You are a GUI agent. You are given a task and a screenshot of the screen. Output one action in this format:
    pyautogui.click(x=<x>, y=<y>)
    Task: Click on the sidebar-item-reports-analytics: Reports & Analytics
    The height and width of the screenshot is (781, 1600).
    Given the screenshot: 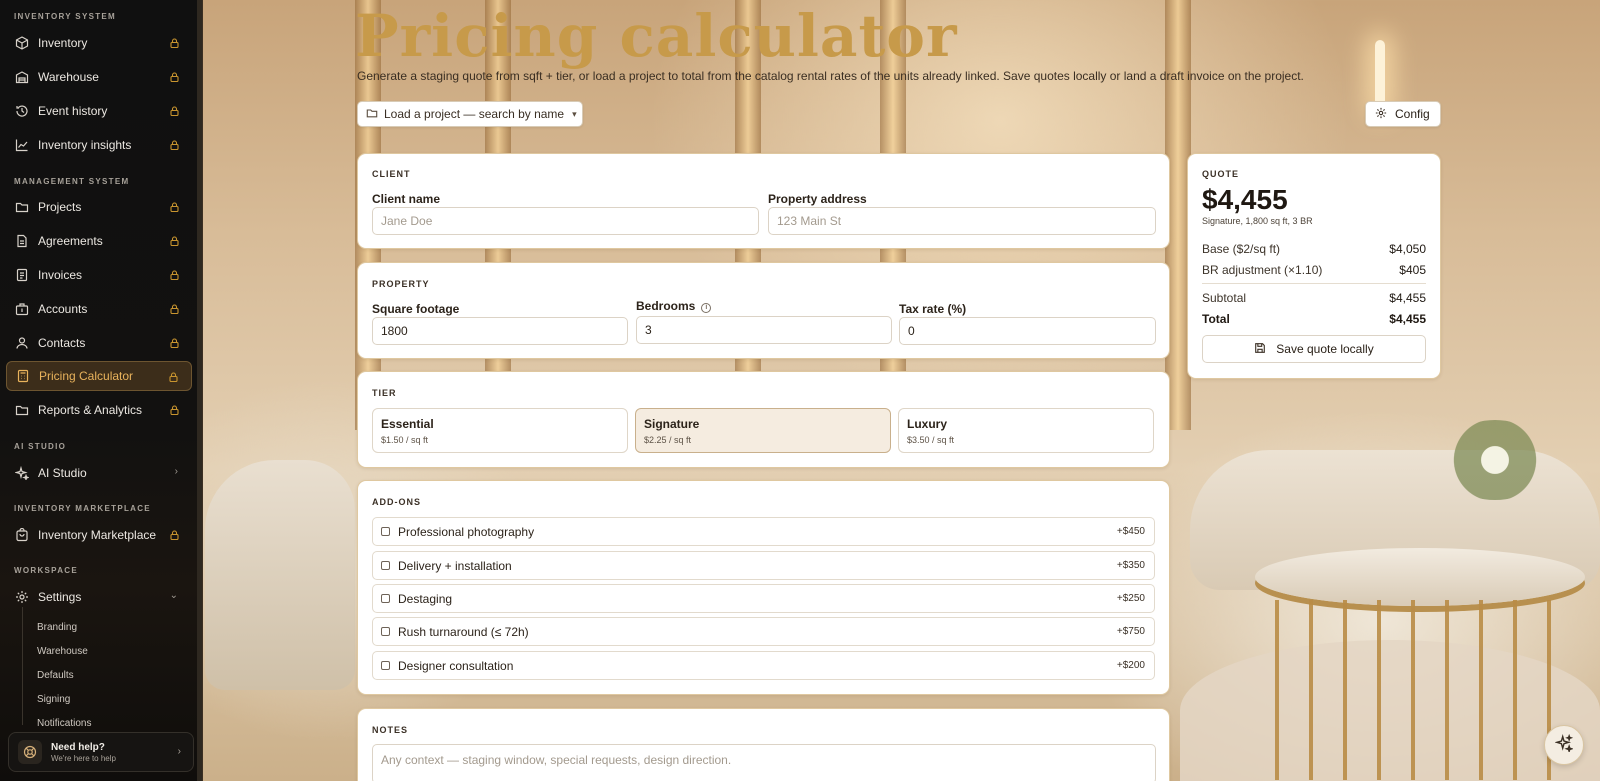 What is the action you would take?
    pyautogui.click(x=99, y=410)
    